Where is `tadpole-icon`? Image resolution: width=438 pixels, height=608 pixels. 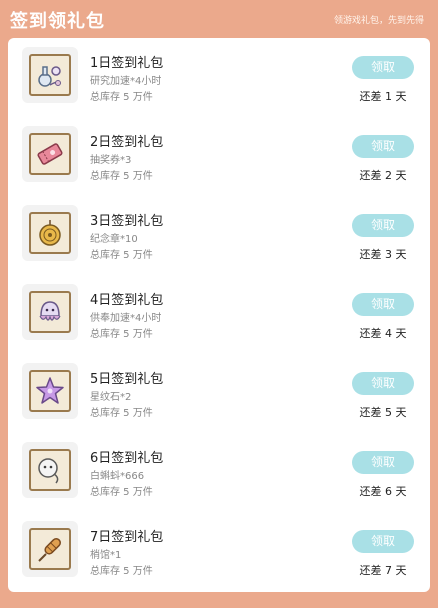 tadpole-icon is located at coordinates (50, 470).